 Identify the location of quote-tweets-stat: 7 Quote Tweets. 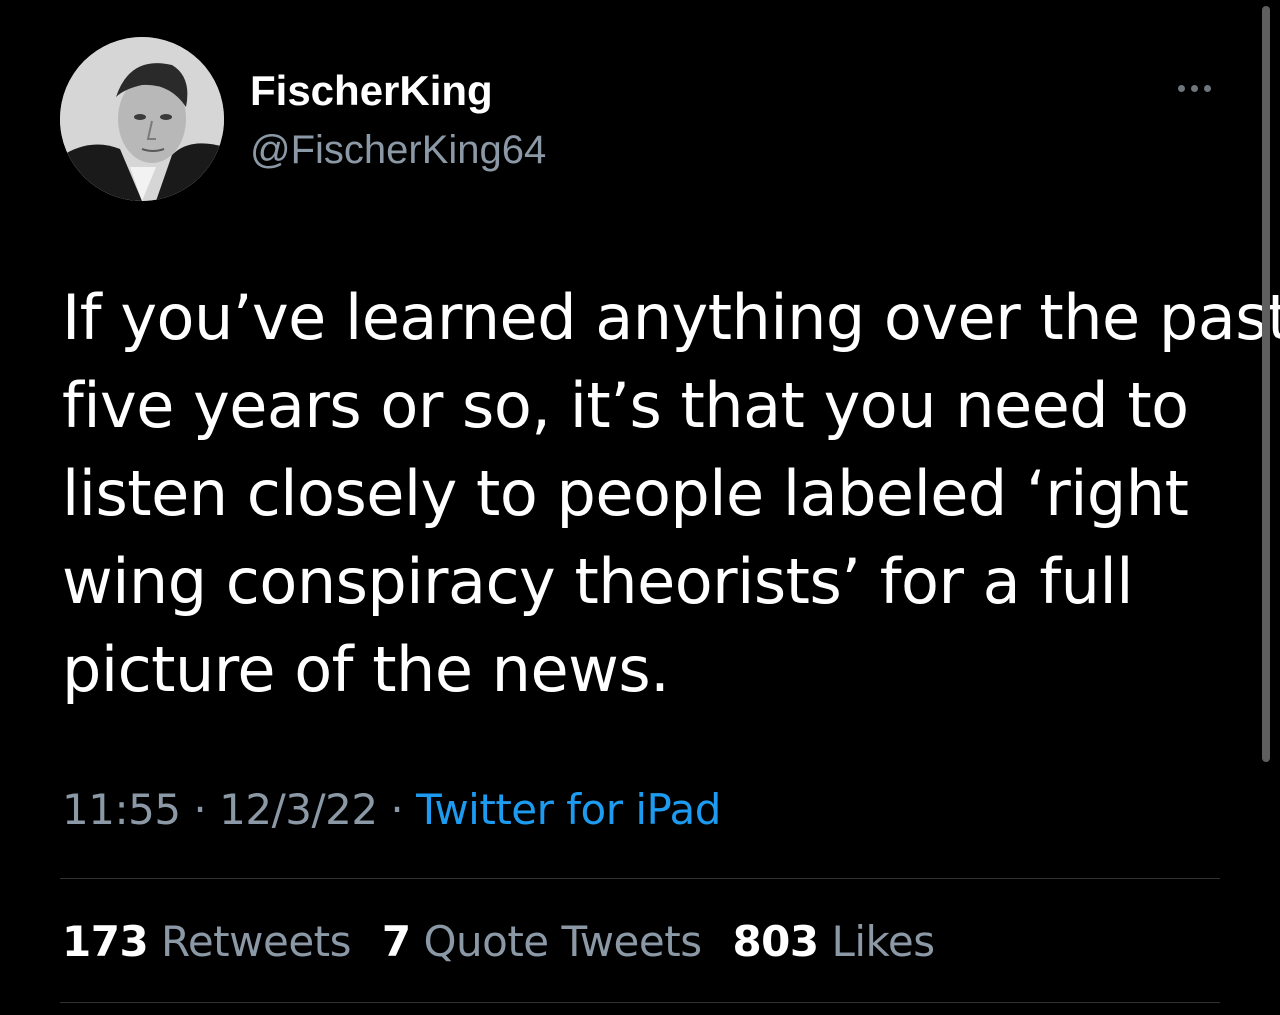
(548, 941).